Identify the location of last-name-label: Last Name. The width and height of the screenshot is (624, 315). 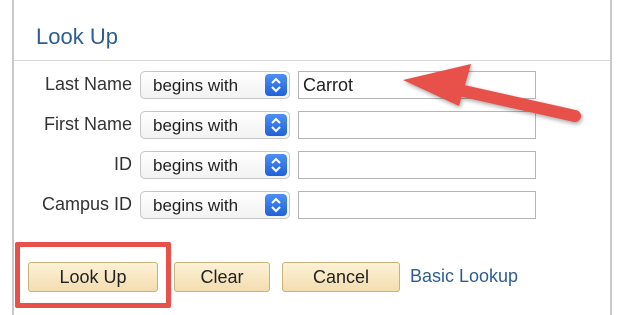
(88, 84).